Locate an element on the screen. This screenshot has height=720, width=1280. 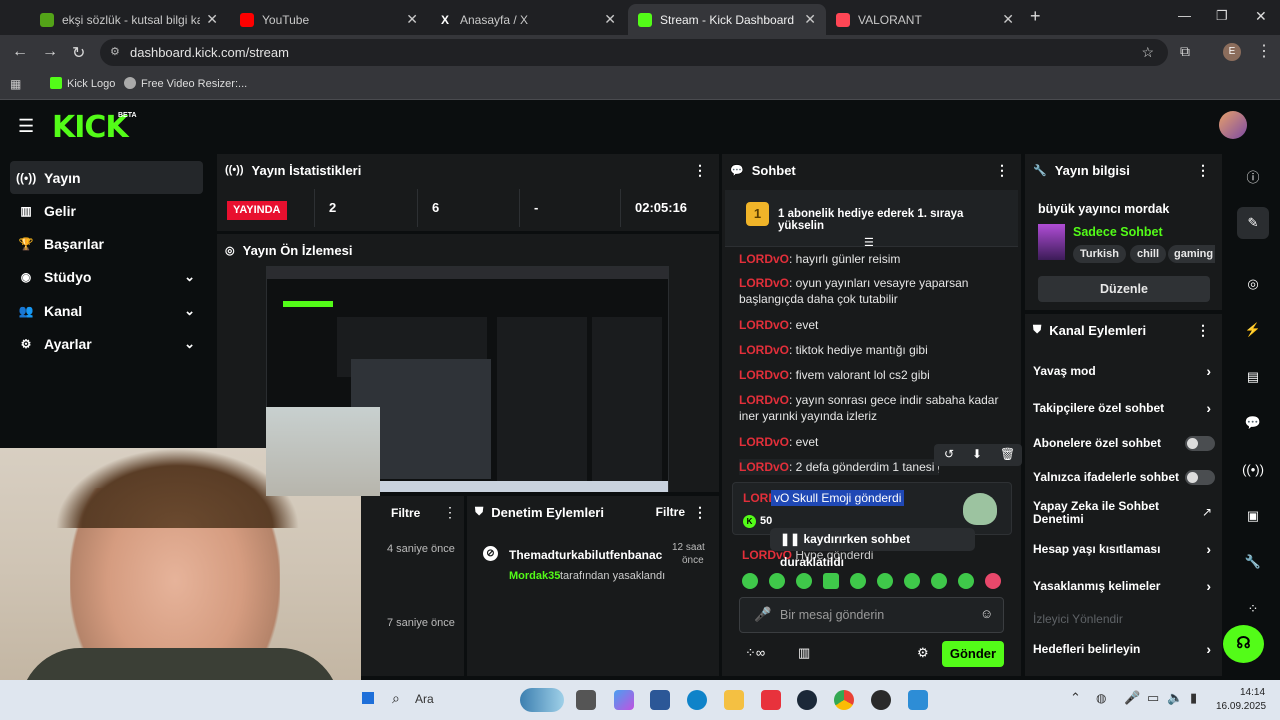
chat-message: LORDvO: tiktok hediye mantığı gibi is located at coordinates (874, 350).